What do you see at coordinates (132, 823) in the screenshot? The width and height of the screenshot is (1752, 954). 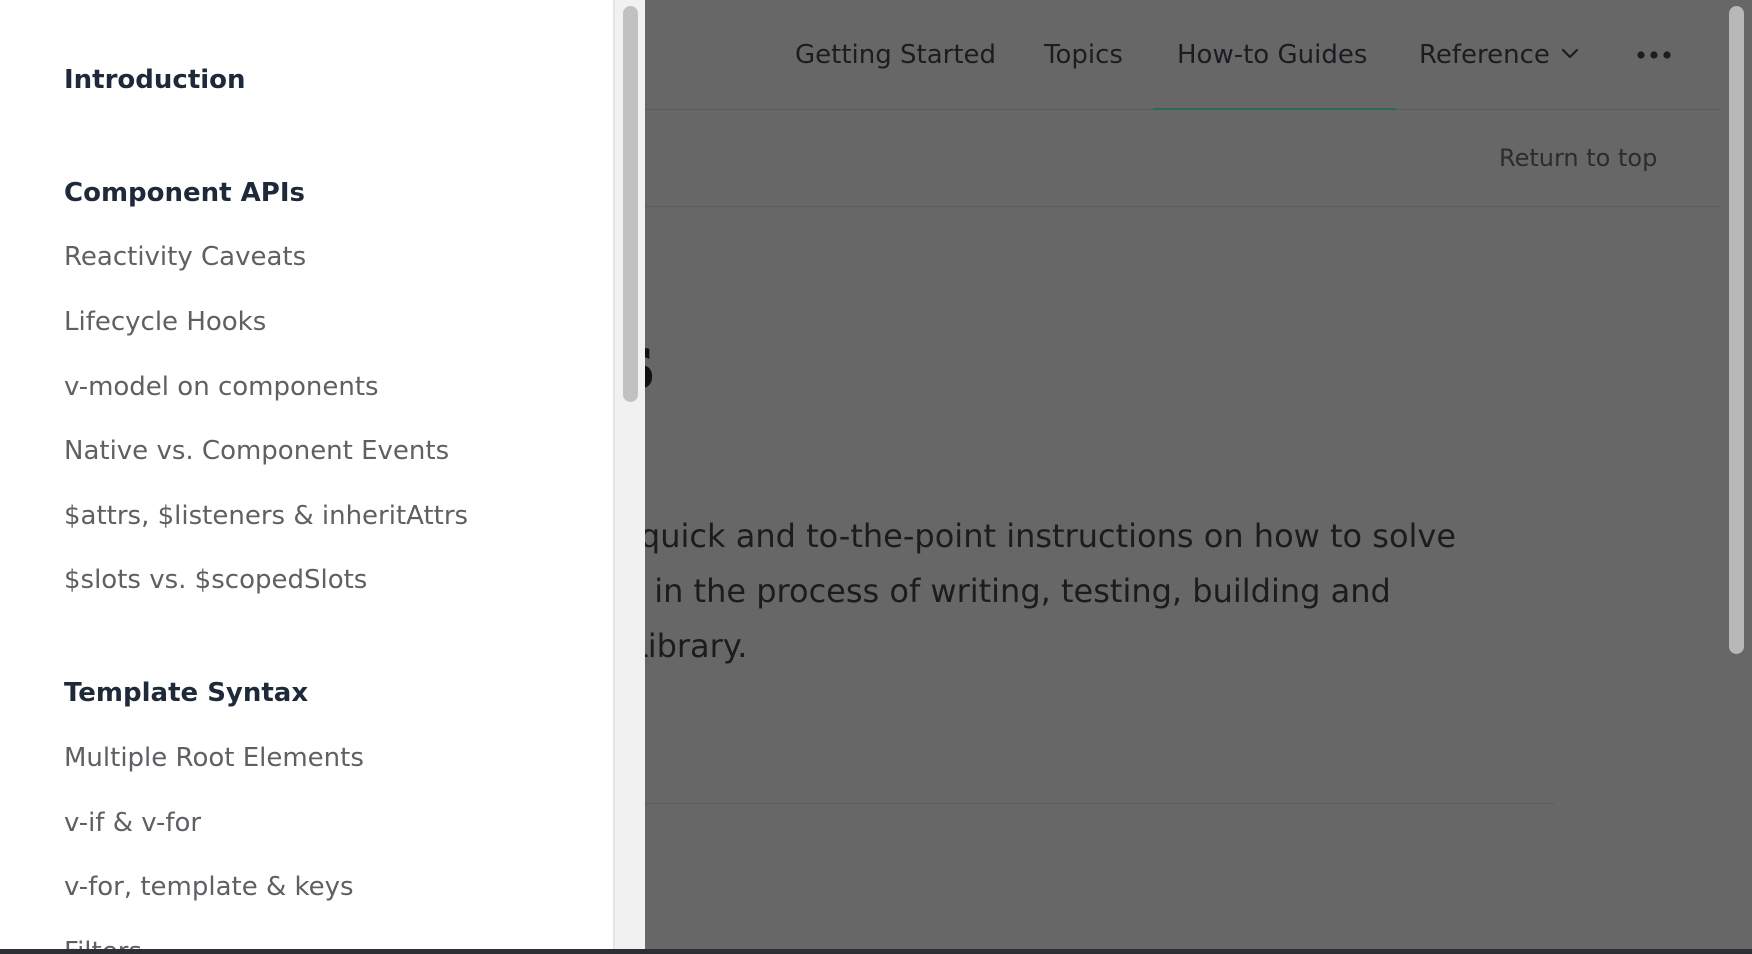 I see `sidebar-item-v-if-v-for: v-if & v-for` at bounding box center [132, 823].